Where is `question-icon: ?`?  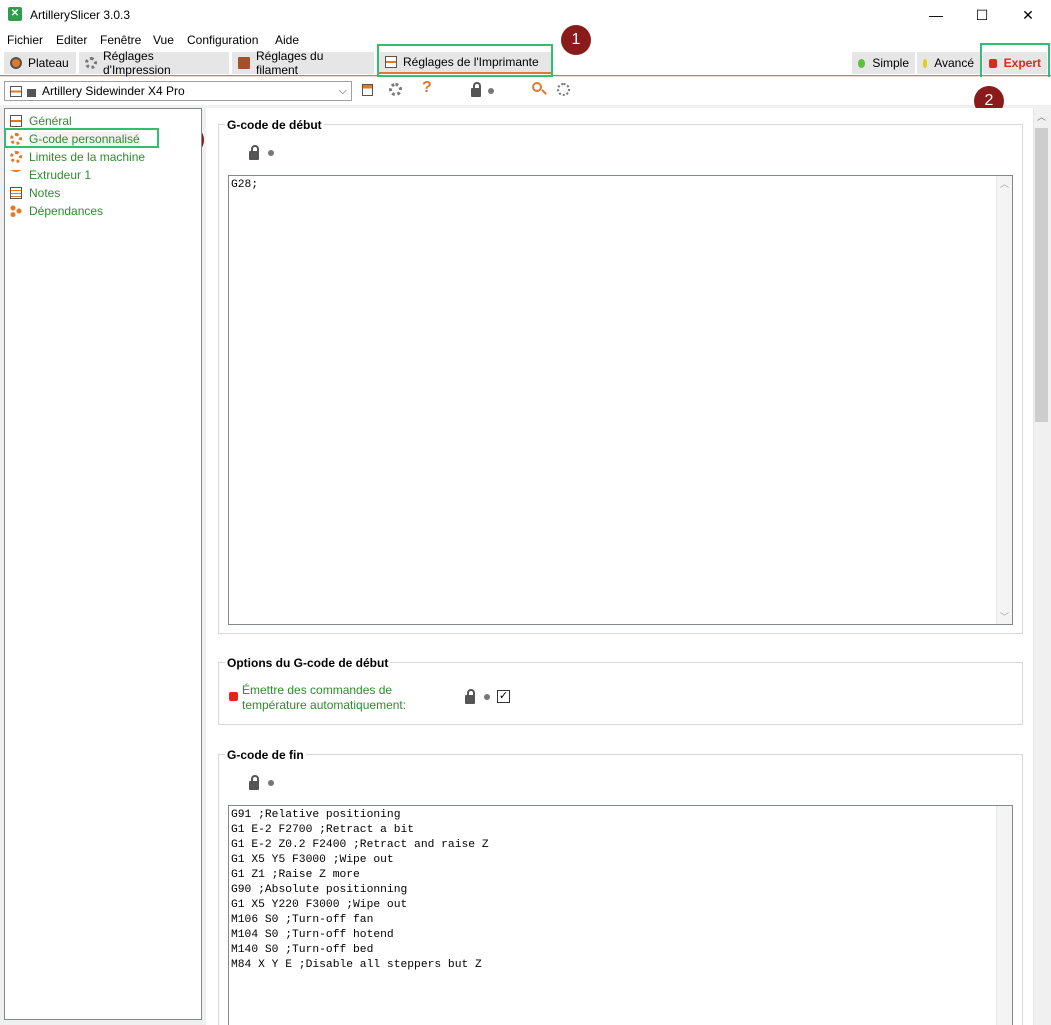 question-icon: ? is located at coordinates (427, 88).